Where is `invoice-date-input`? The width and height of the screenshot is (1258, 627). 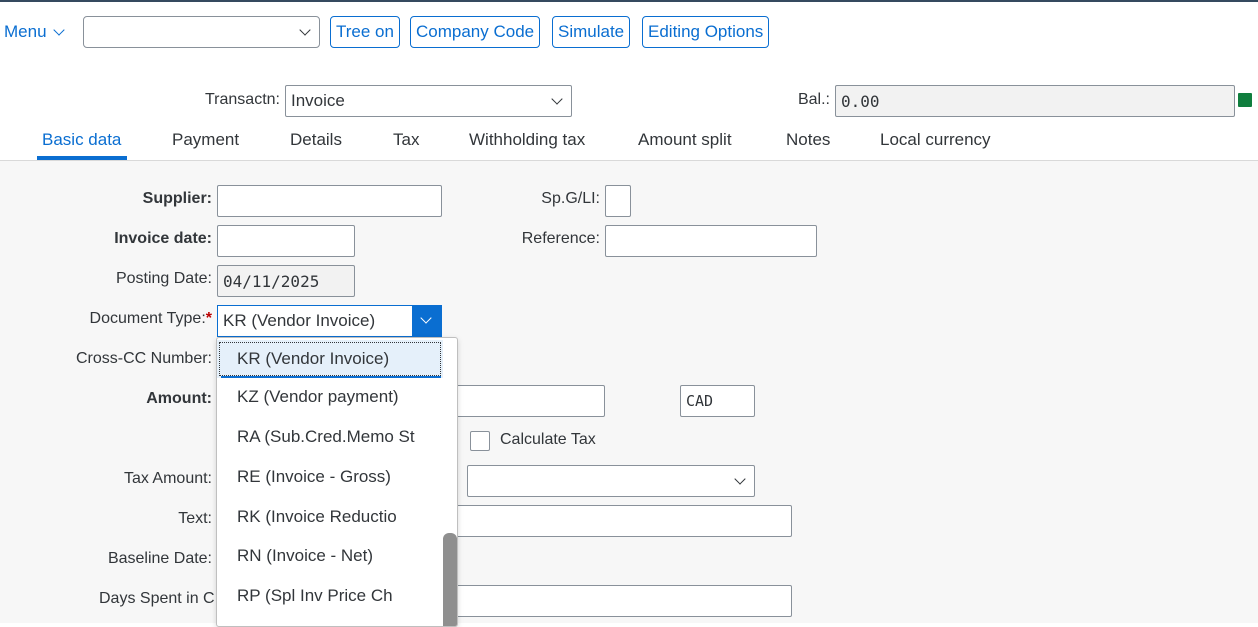 invoice-date-input is located at coordinates (286, 241).